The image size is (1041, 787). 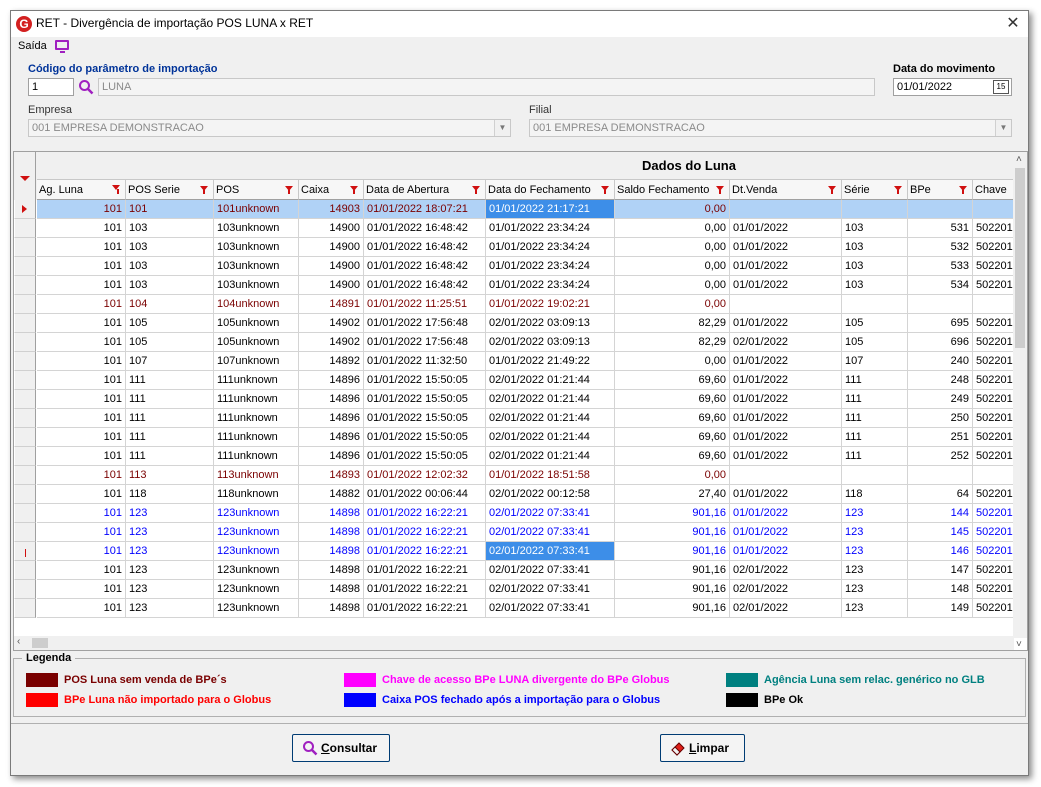 What do you see at coordinates (940, 342) in the screenshot?
I see `table-cell: 696` at bounding box center [940, 342].